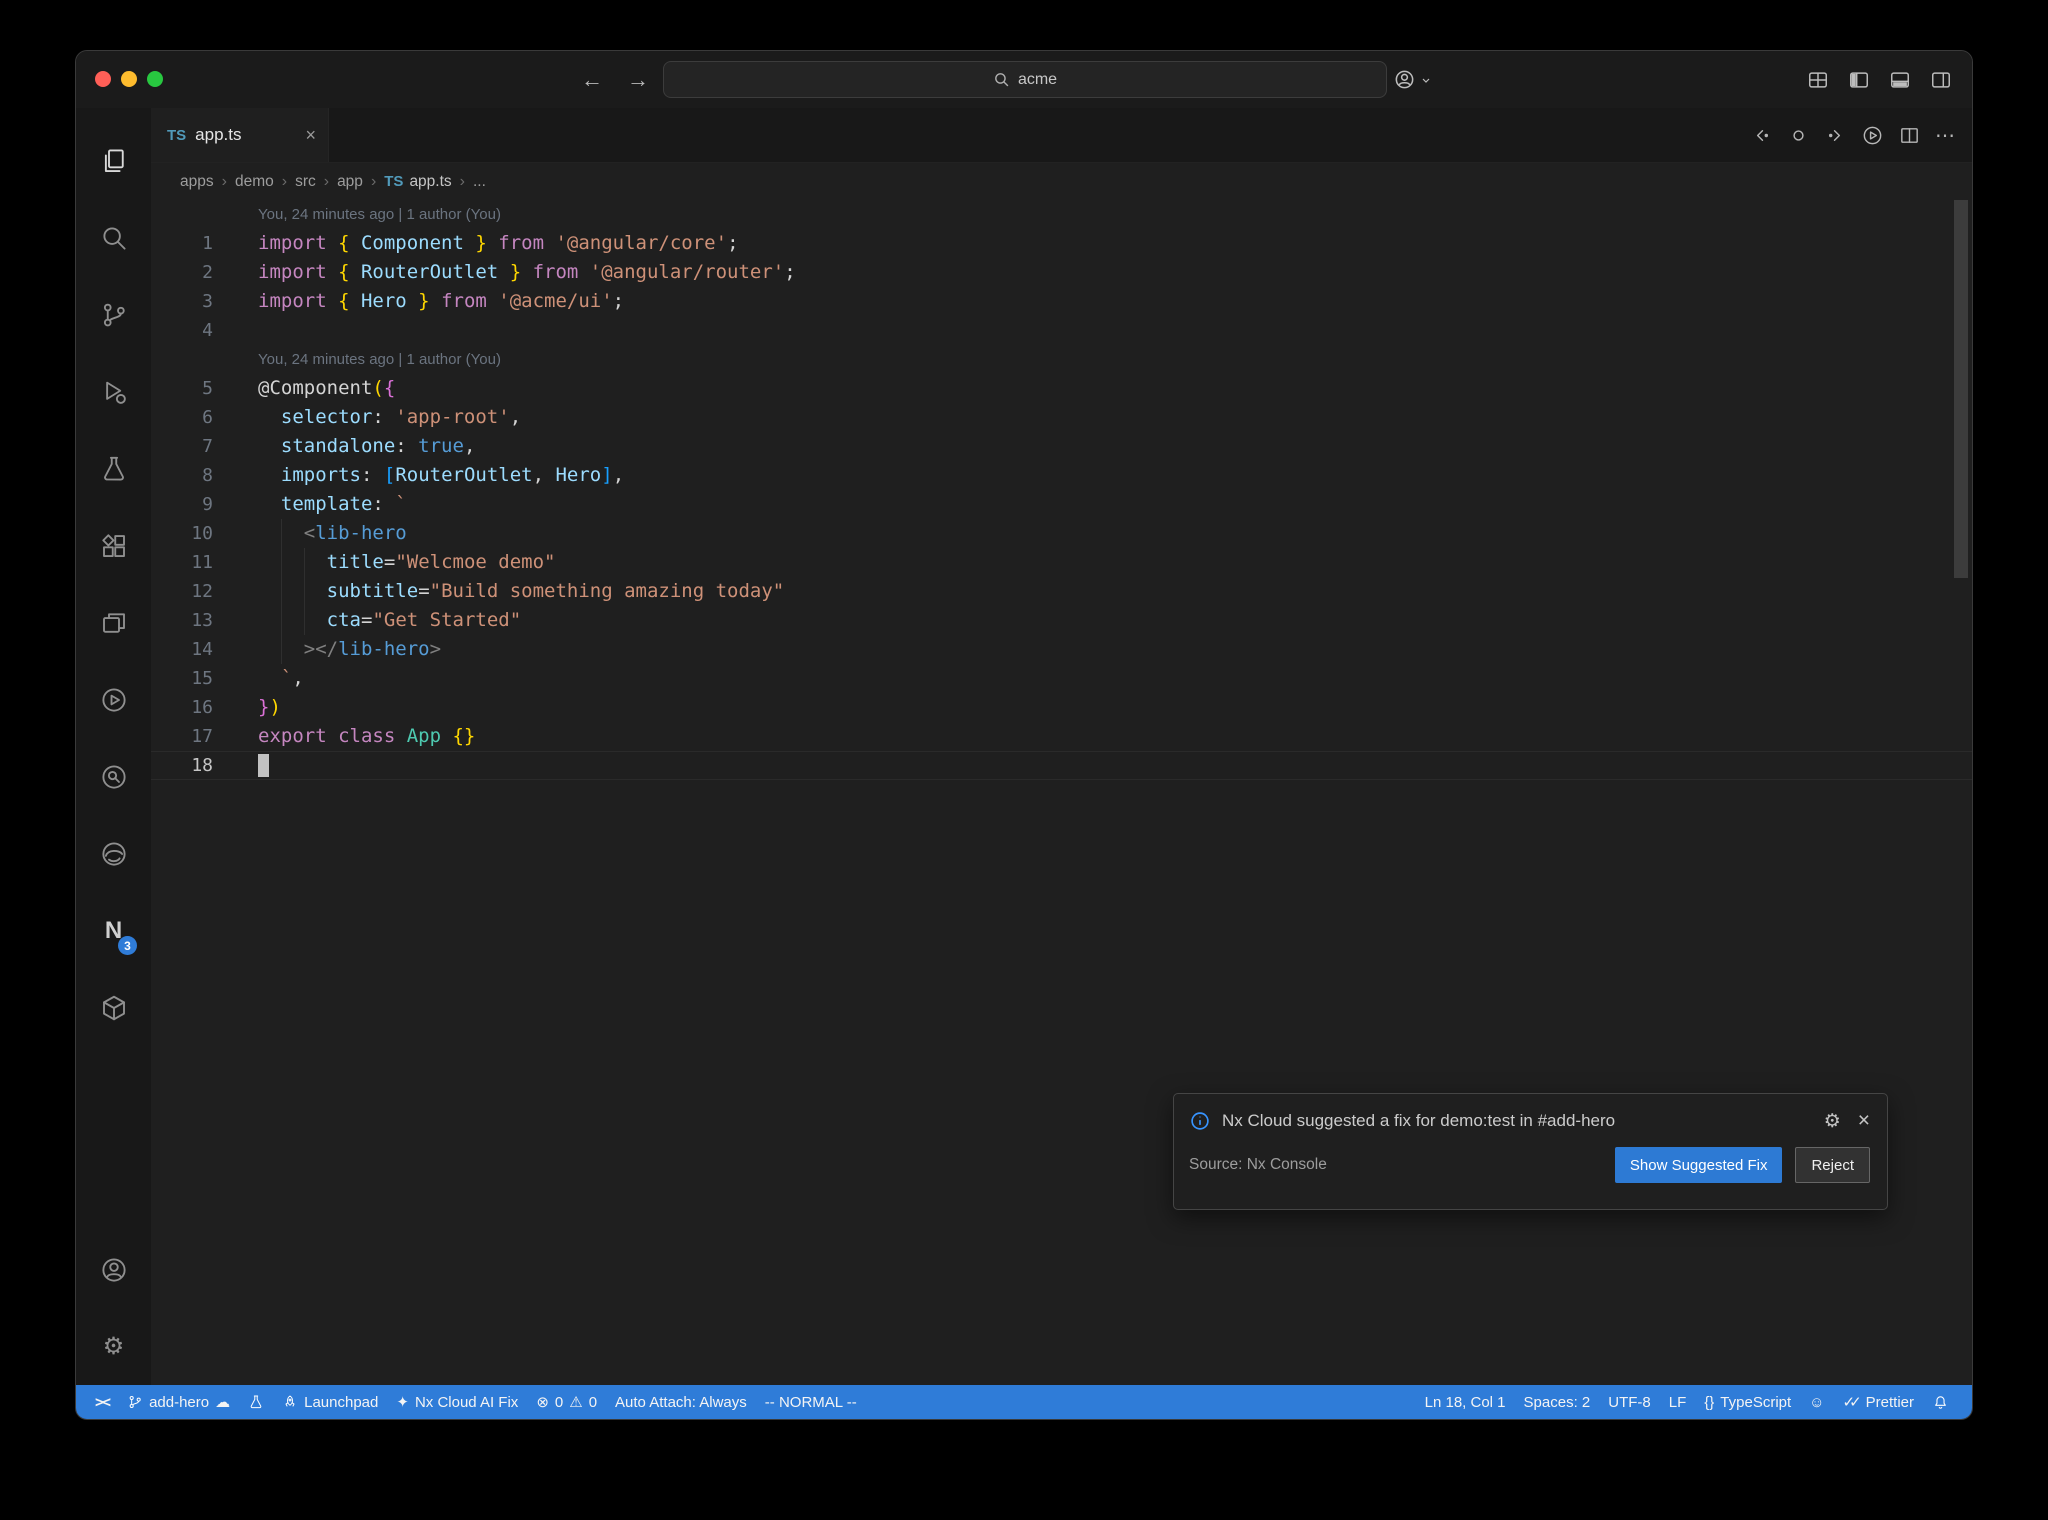  What do you see at coordinates (113, 776) in the screenshot?
I see `sidebar-item-code-search` at bounding box center [113, 776].